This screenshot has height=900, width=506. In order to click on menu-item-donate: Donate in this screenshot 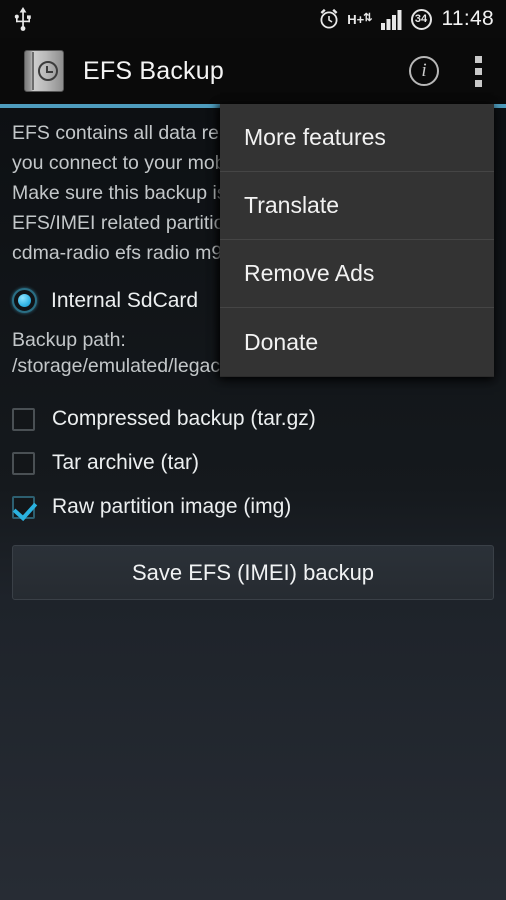, I will do `click(357, 342)`.